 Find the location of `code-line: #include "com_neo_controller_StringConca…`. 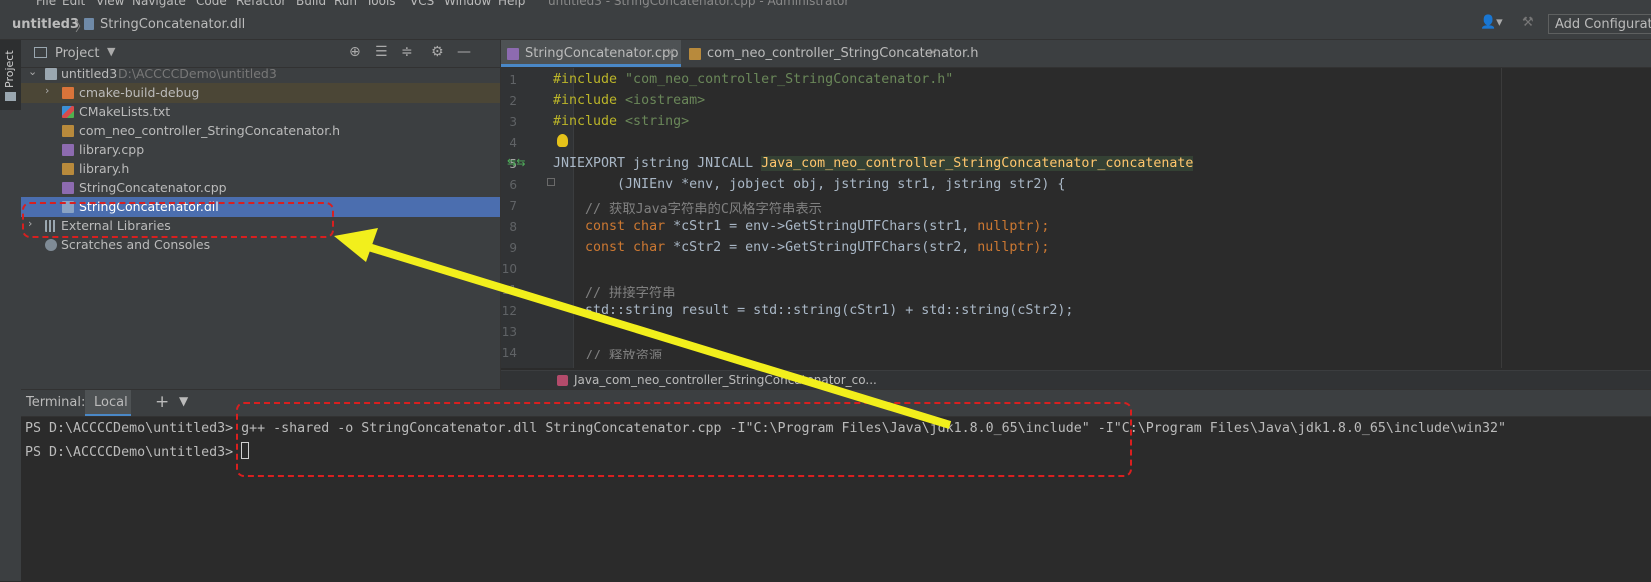

code-line: #include "com_neo_controller_StringConca… is located at coordinates (753, 79).